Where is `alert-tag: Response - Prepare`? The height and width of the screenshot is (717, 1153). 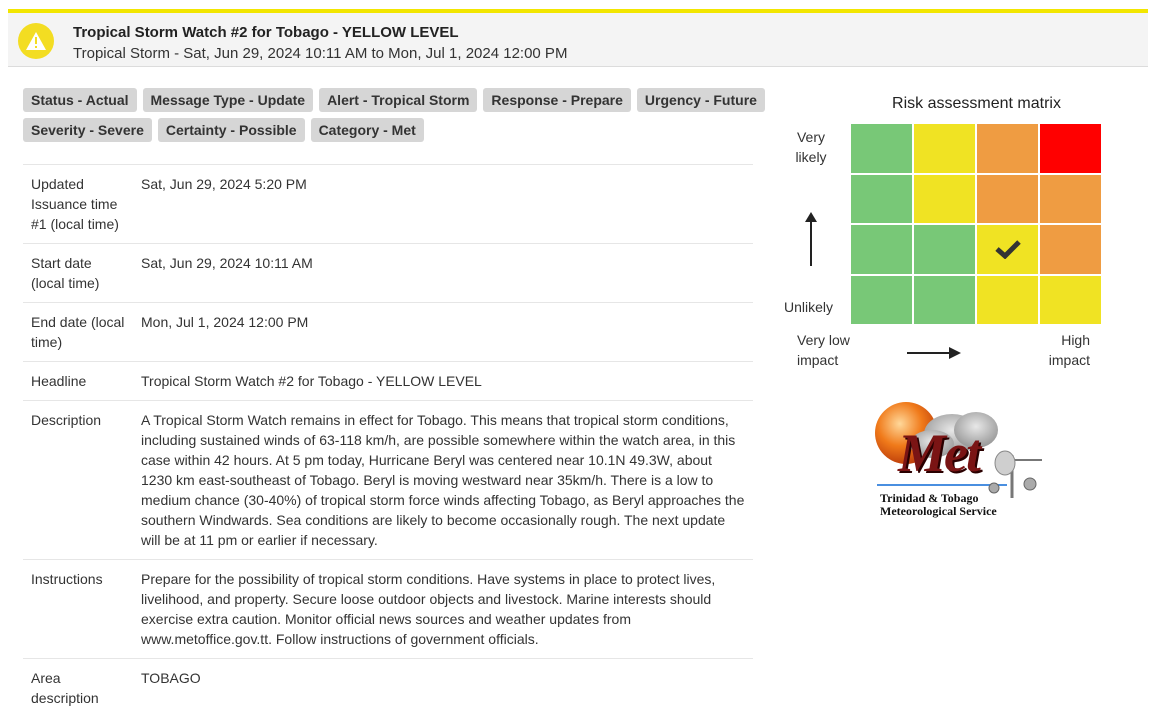
alert-tag: Response - Prepare is located at coordinates (557, 100).